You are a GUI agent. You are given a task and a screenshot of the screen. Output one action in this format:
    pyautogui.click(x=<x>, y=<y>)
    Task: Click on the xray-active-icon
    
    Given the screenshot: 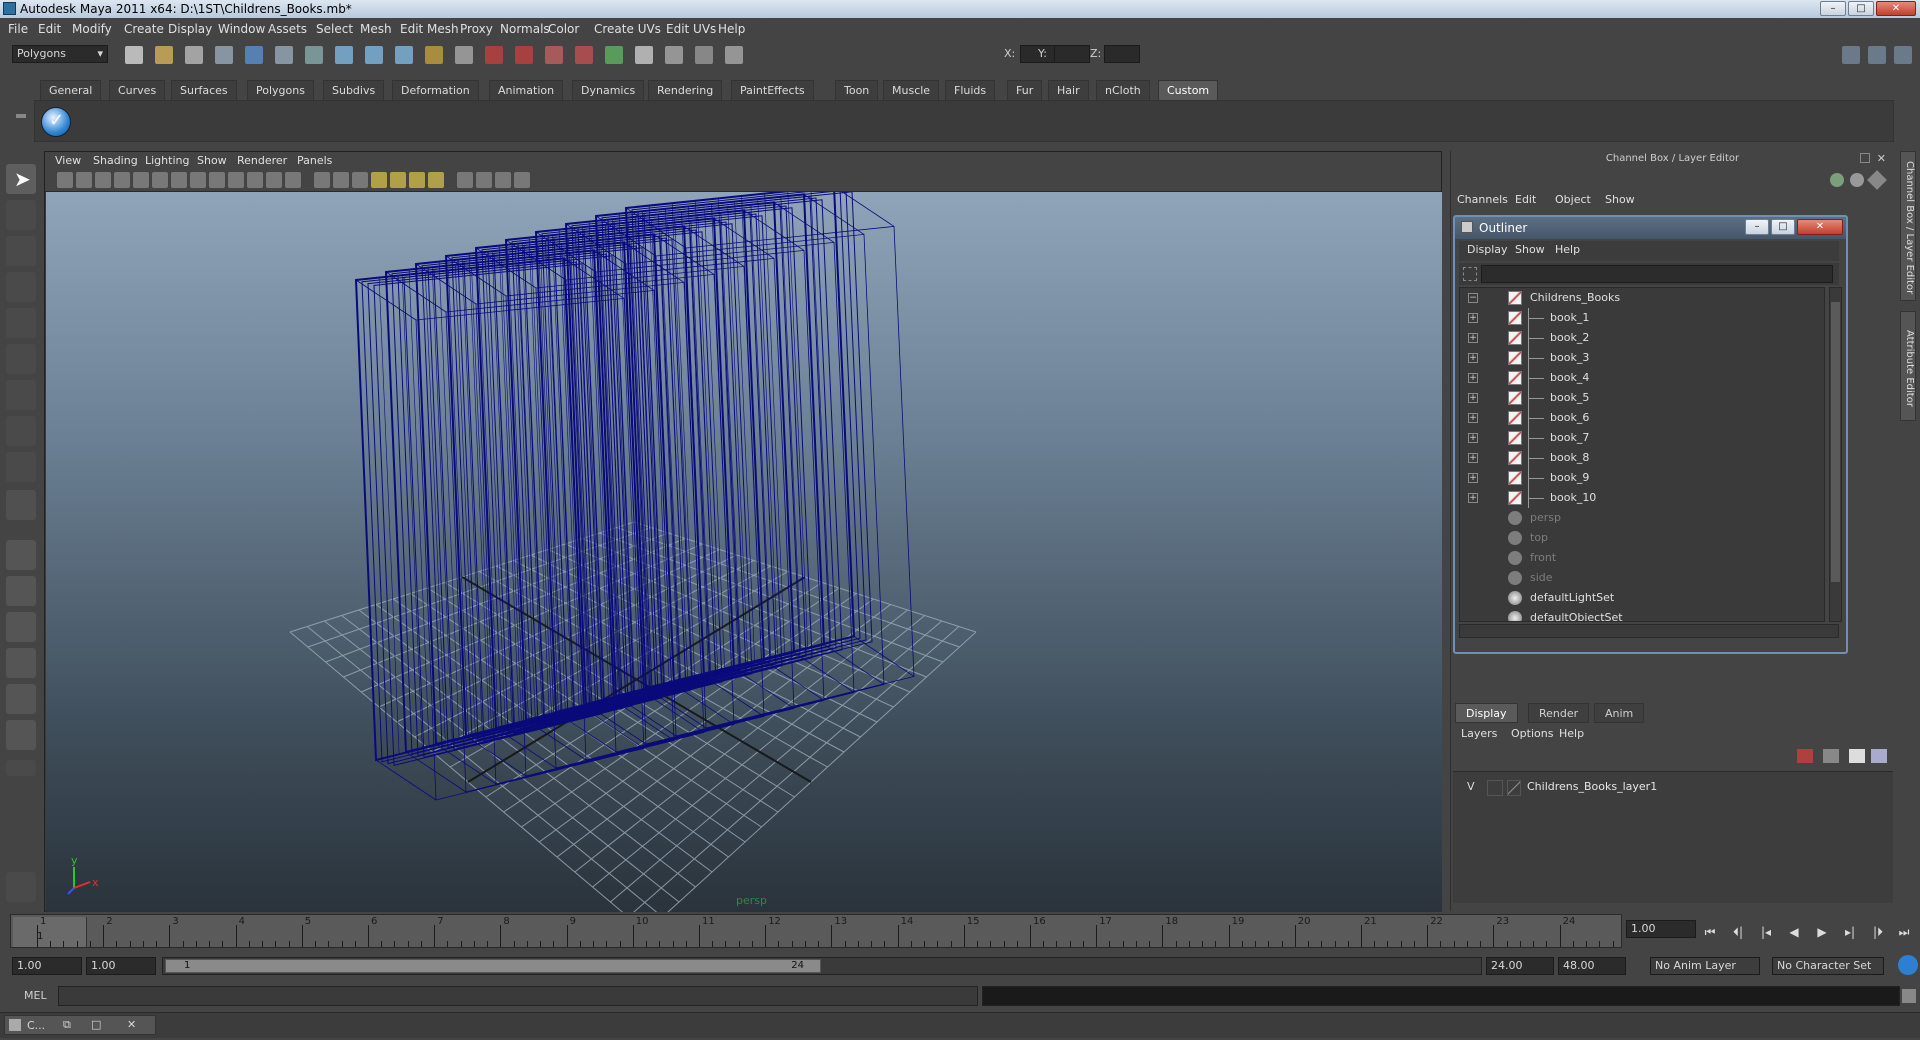 What is the action you would take?
    pyautogui.click(x=522, y=180)
    